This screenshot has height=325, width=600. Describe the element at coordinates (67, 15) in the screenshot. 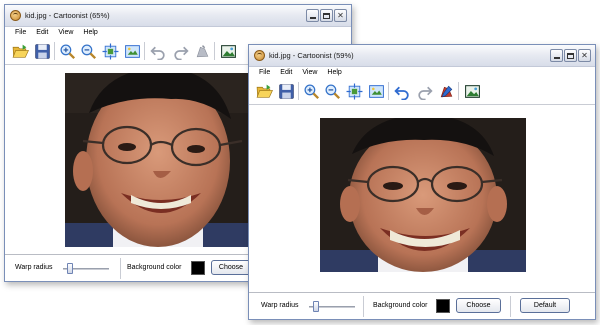

I see `window-title: kid.jpg - Cartoonist (65%)` at that location.